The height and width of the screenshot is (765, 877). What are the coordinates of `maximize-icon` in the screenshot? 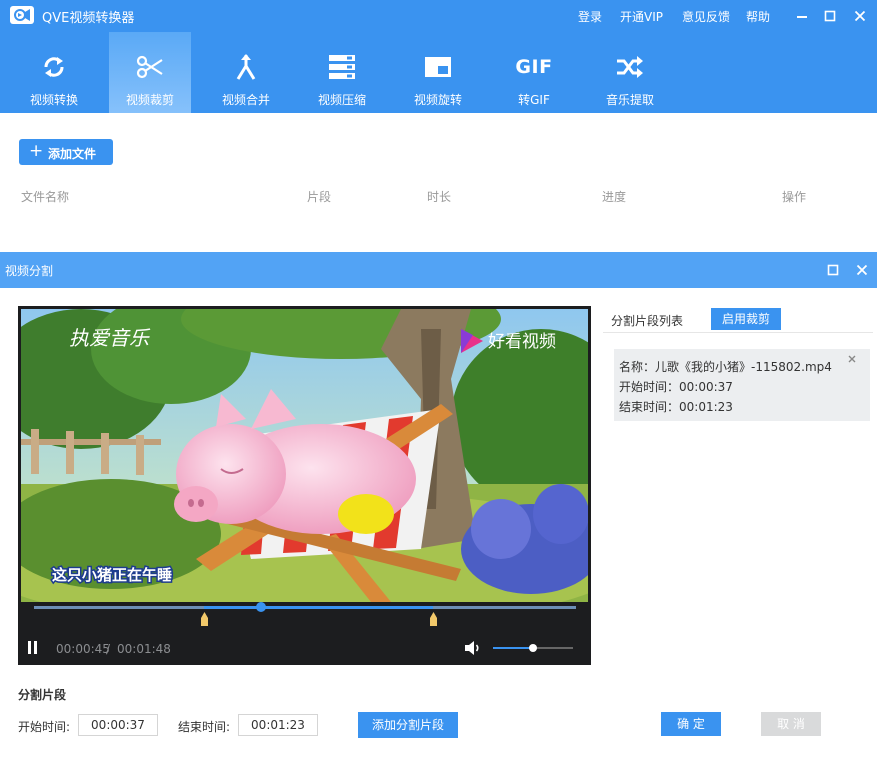 It's located at (830, 16).